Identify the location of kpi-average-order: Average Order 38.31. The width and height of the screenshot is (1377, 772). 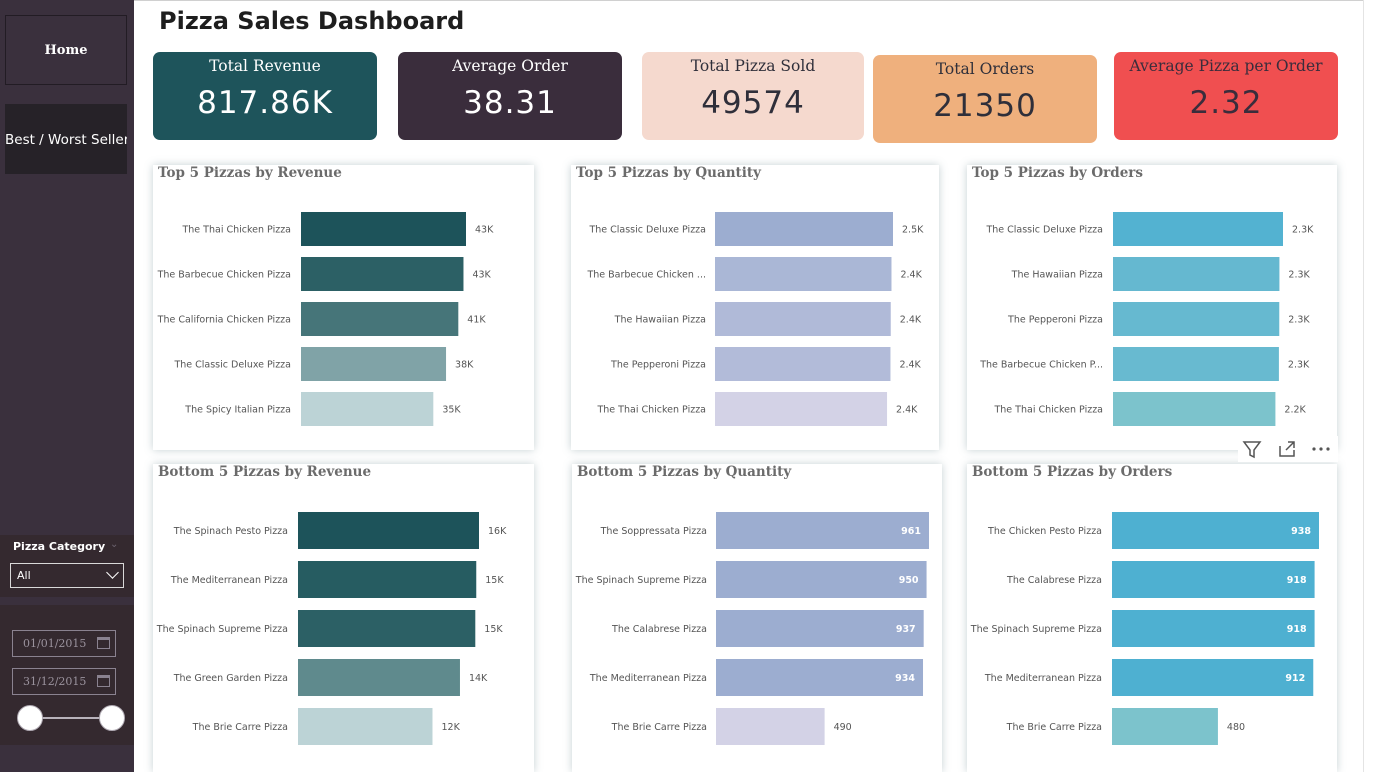
(510, 96).